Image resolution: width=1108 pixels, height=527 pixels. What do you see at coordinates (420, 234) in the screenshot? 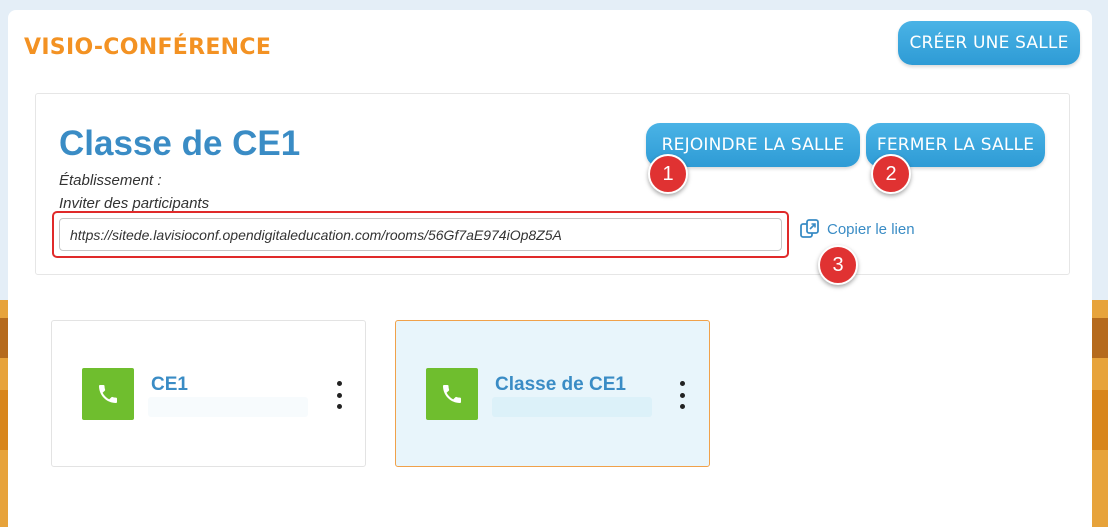
I see `invite-link-field` at bounding box center [420, 234].